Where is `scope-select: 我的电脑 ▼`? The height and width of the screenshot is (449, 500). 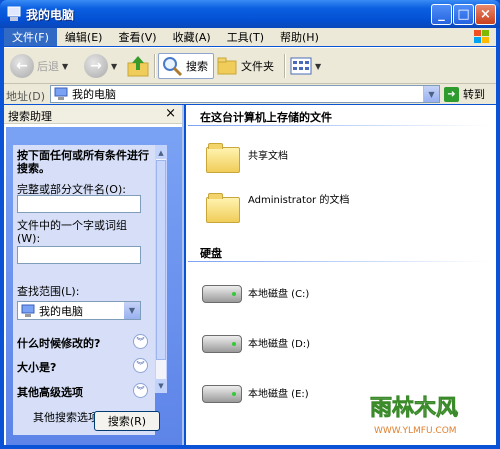
scope-select: 我的电脑 ▼ is located at coordinates (79, 310).